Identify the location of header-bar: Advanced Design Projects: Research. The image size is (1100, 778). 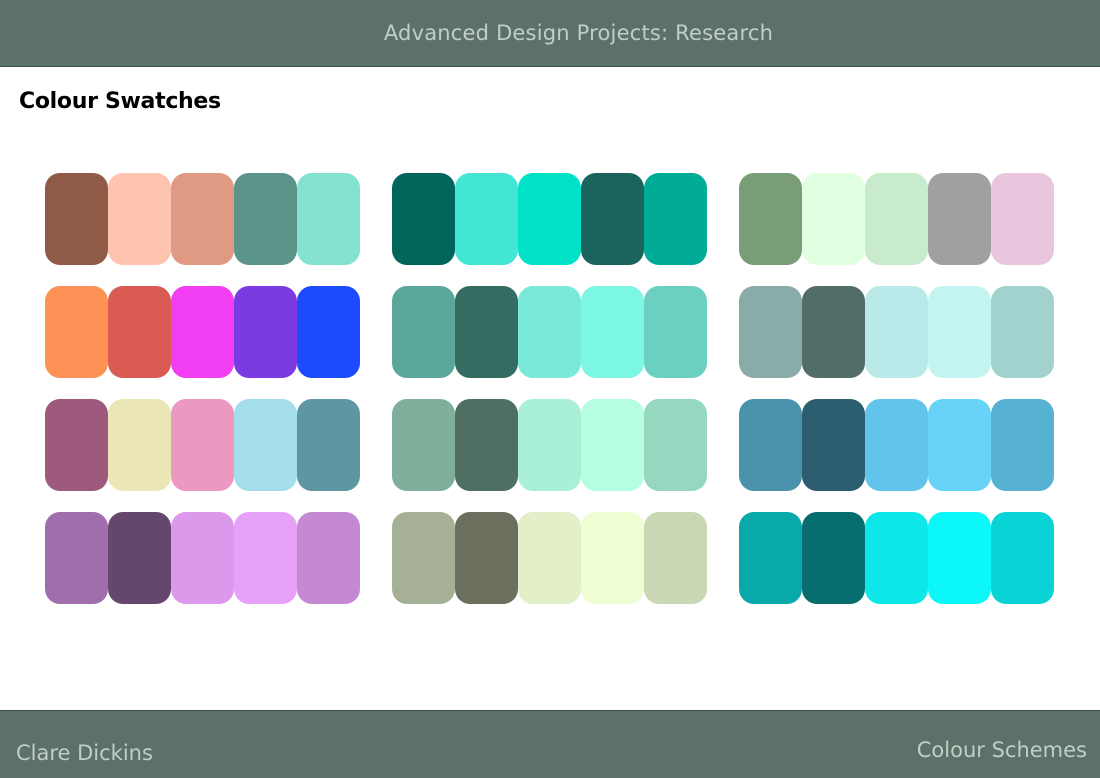
(550, 33).